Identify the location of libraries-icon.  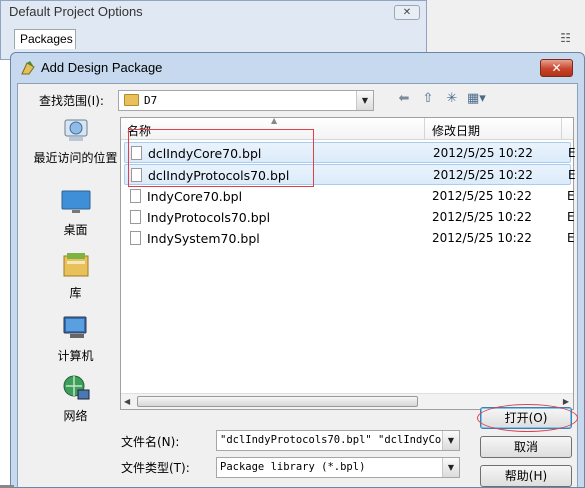
(75, 265).